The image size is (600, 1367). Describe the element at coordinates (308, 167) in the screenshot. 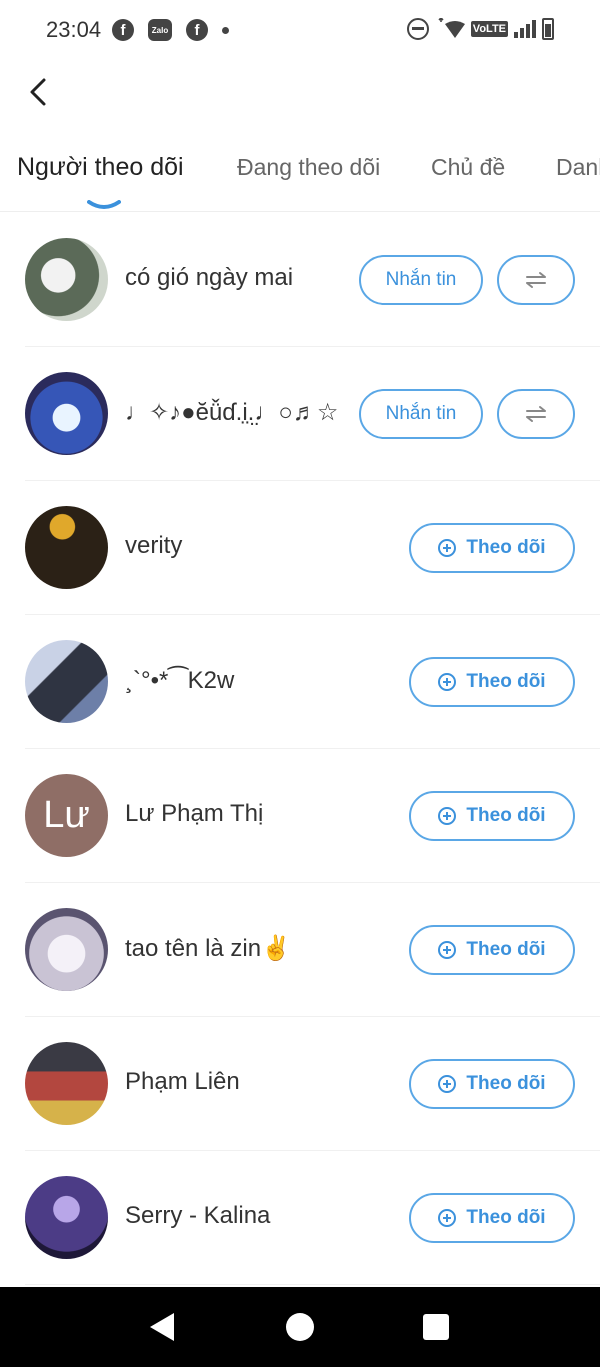

I see `tab-following: Đang theo dõi` at that location.